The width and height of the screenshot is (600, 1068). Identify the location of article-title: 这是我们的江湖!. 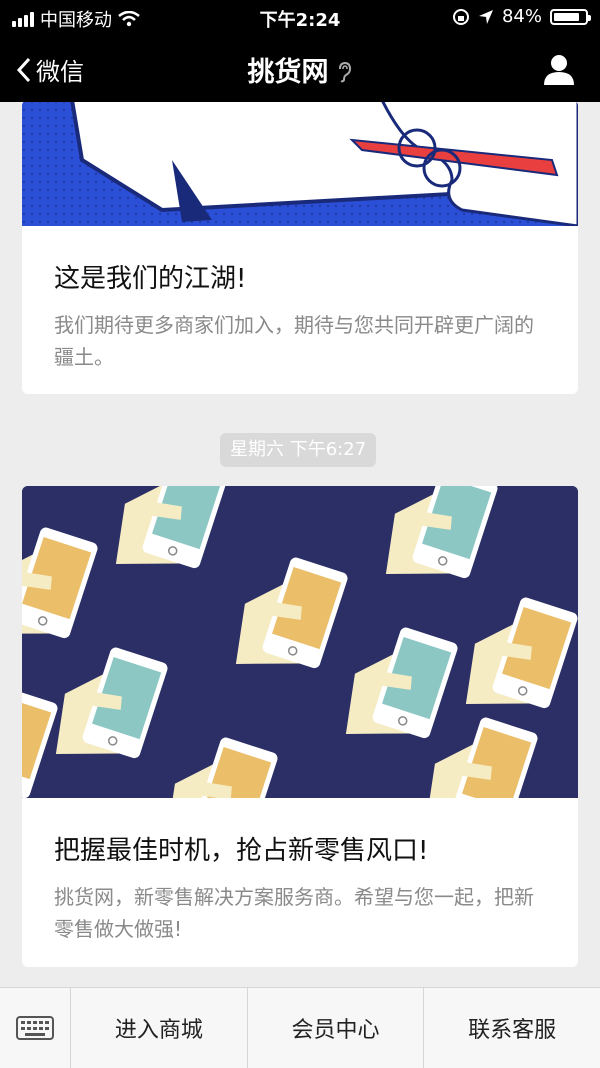
(150, 279).